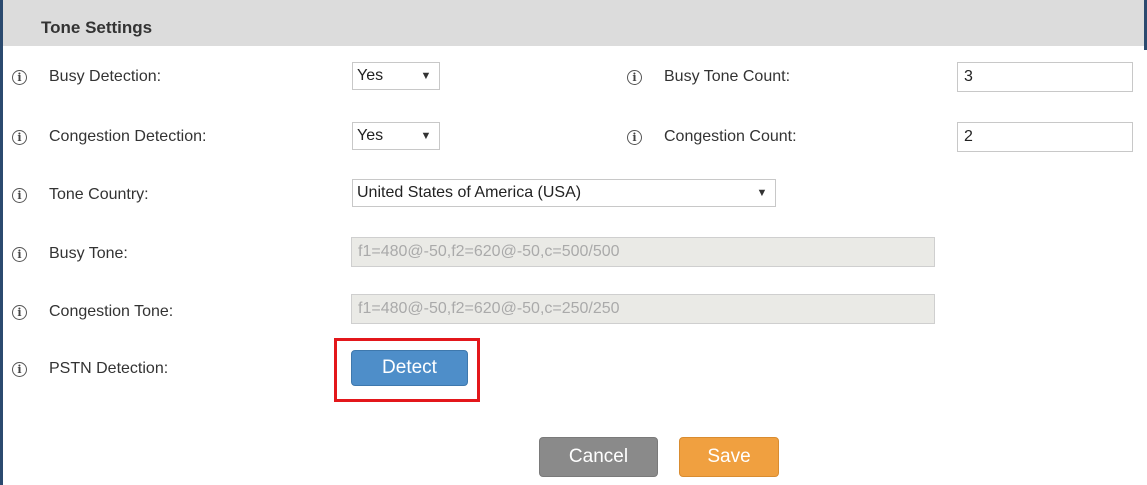 Image resolution: width=1147 pixels, height=485 pixels. Describe the element at coordinates (598, 457) in the screenshot. I see `cancel-button: Cancel` at that location.